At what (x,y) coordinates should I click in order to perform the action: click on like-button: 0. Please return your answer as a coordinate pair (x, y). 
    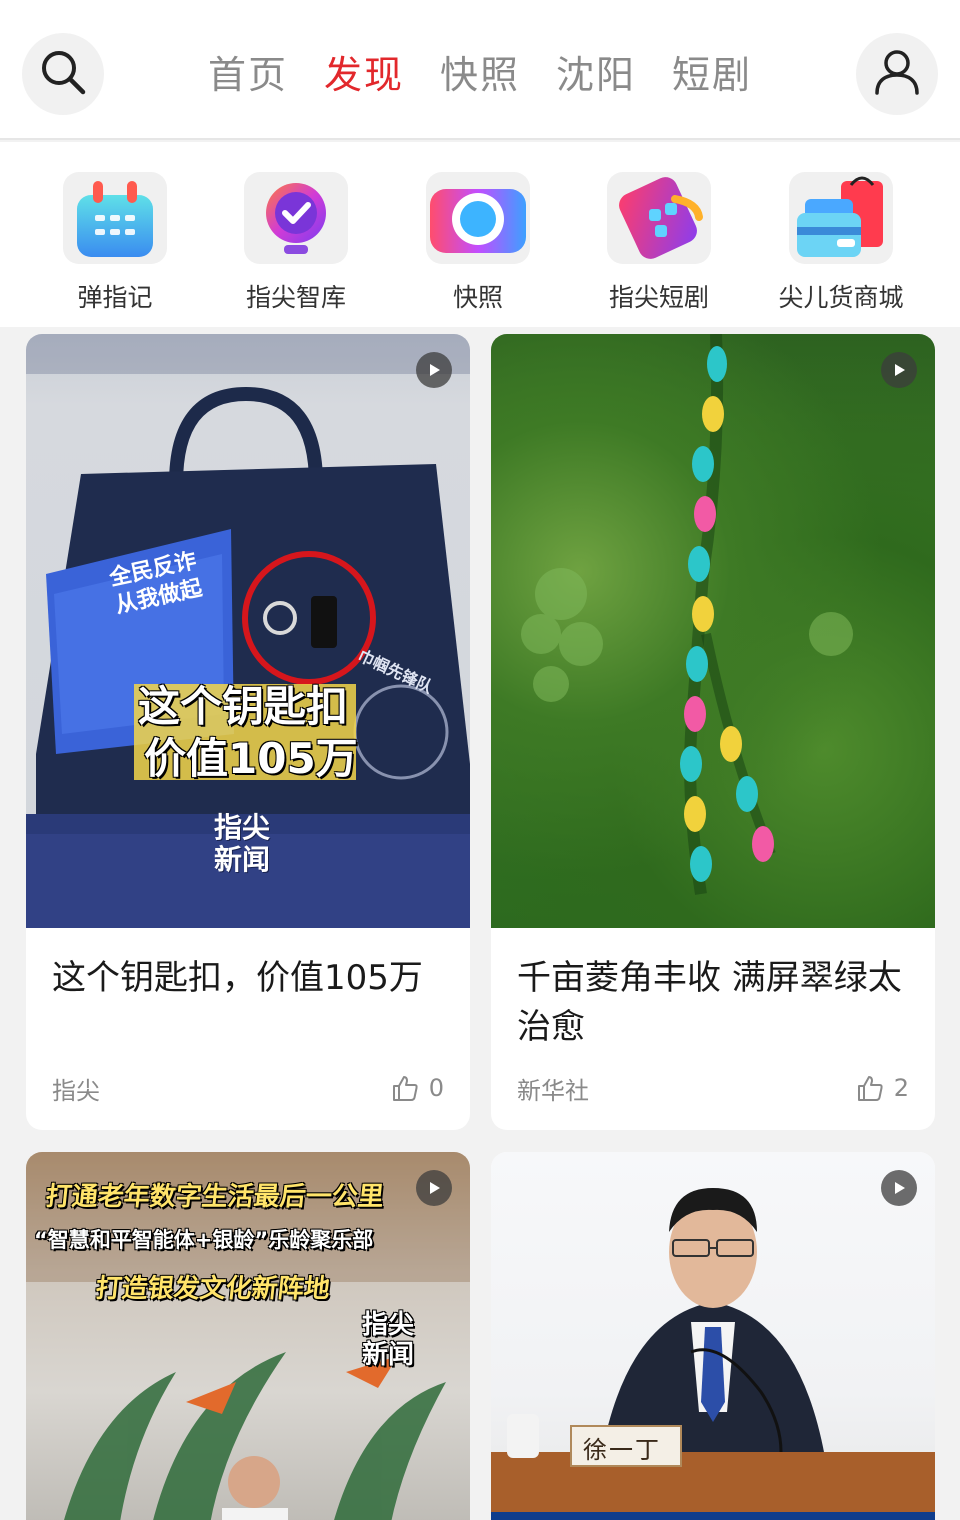
    Looking at the image, I should click on (417, 1088).